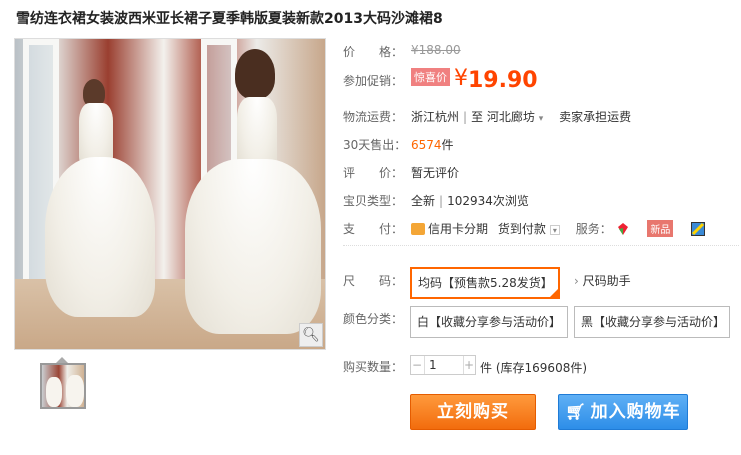 Image resolution: width=741 pixels, height=455 pixels. Describe the element at coordinates (423, 201) in the screenshot. I see `type-condition: 全新` at that location.